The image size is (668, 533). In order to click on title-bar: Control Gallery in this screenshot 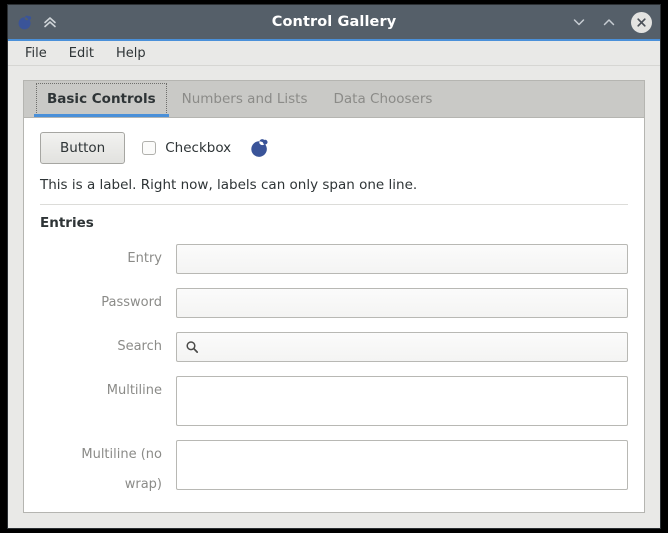, I will do `click(334, 23)`.